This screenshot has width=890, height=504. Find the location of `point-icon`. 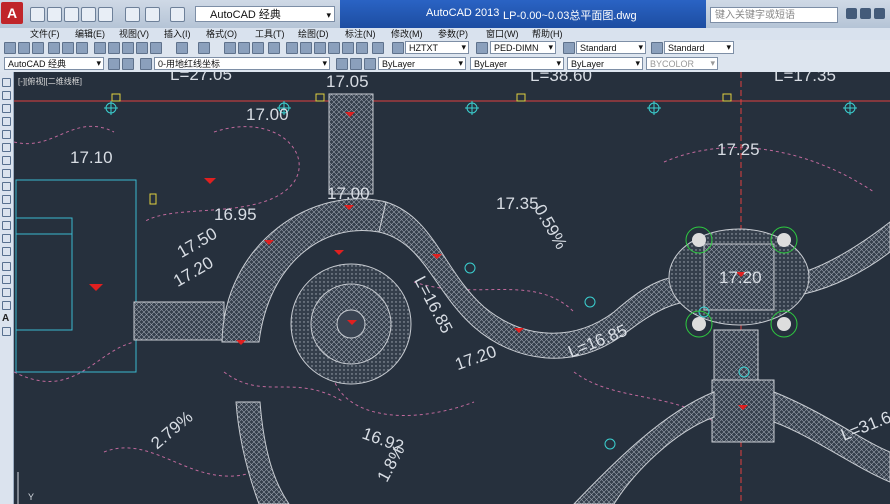

point-icon is located at coordinates (6, 251).